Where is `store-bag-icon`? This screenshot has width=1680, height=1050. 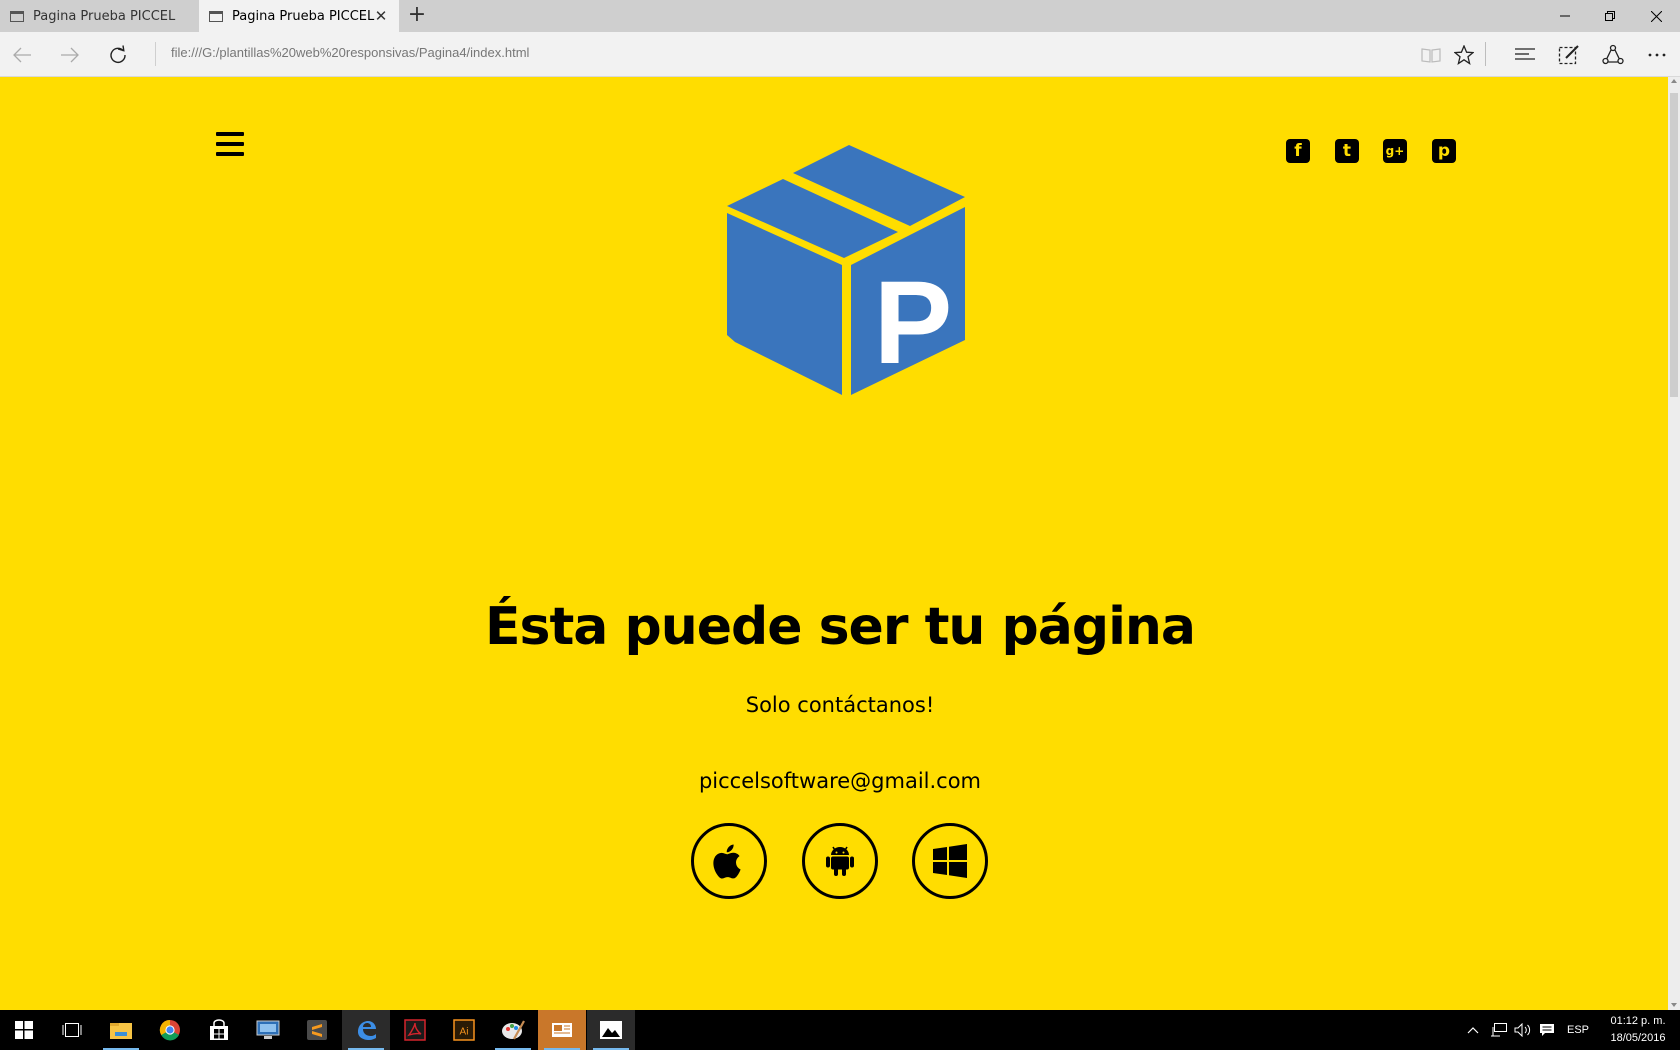
store-bag-icon is located at coordinates (219, 1029).